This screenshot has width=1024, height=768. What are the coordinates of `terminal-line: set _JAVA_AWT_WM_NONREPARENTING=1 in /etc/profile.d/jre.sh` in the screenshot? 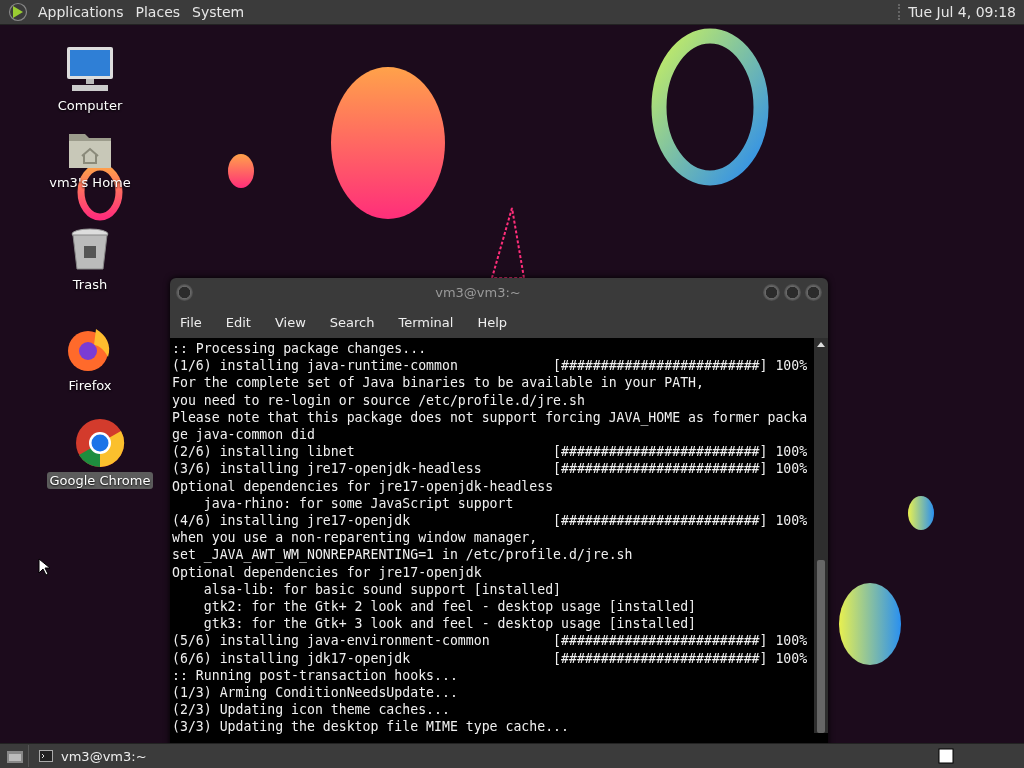 It's located at (402, 555).